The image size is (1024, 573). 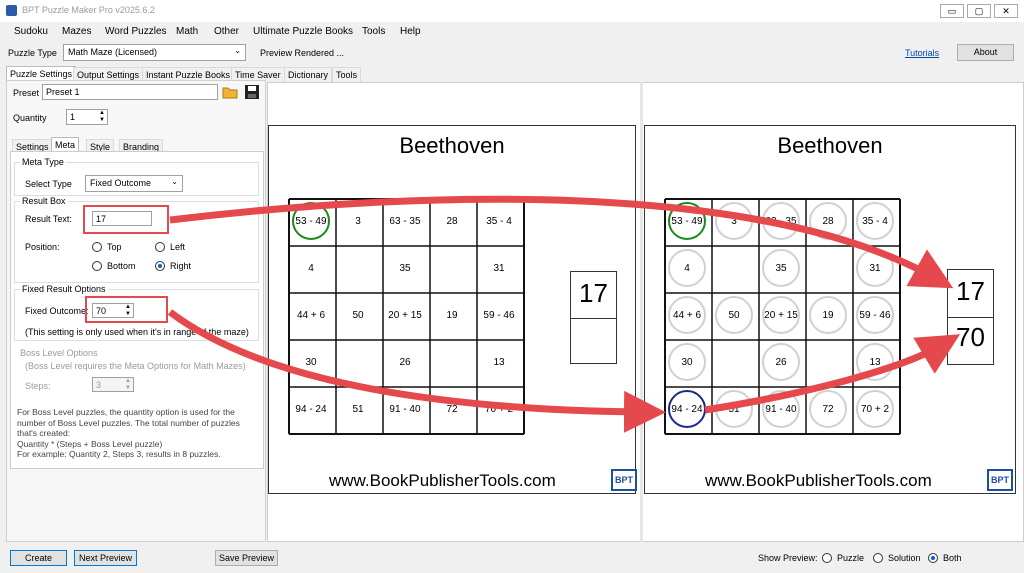 What do you see at coordinates (105, 558) in the screenshot?
I see `next-preview-button: Next Preview` at bounding box center [105, 558].